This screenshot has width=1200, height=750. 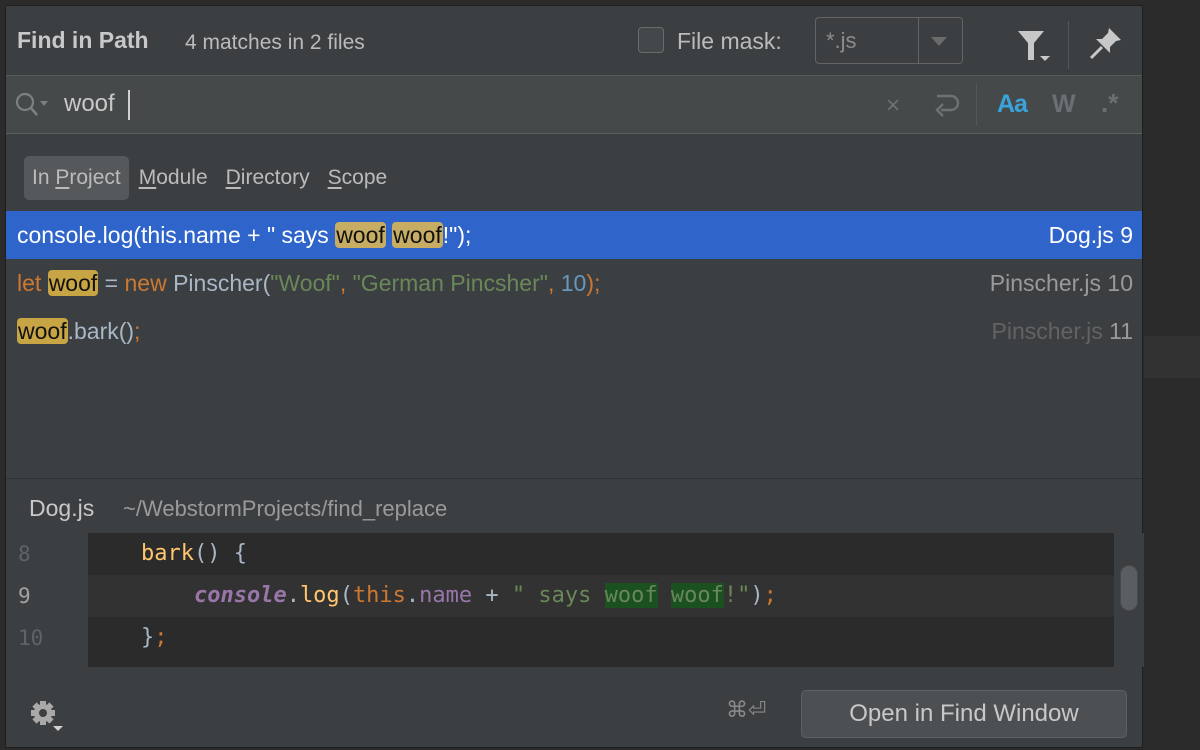 I want to click on header-divider, so click(x=1068, y=45).